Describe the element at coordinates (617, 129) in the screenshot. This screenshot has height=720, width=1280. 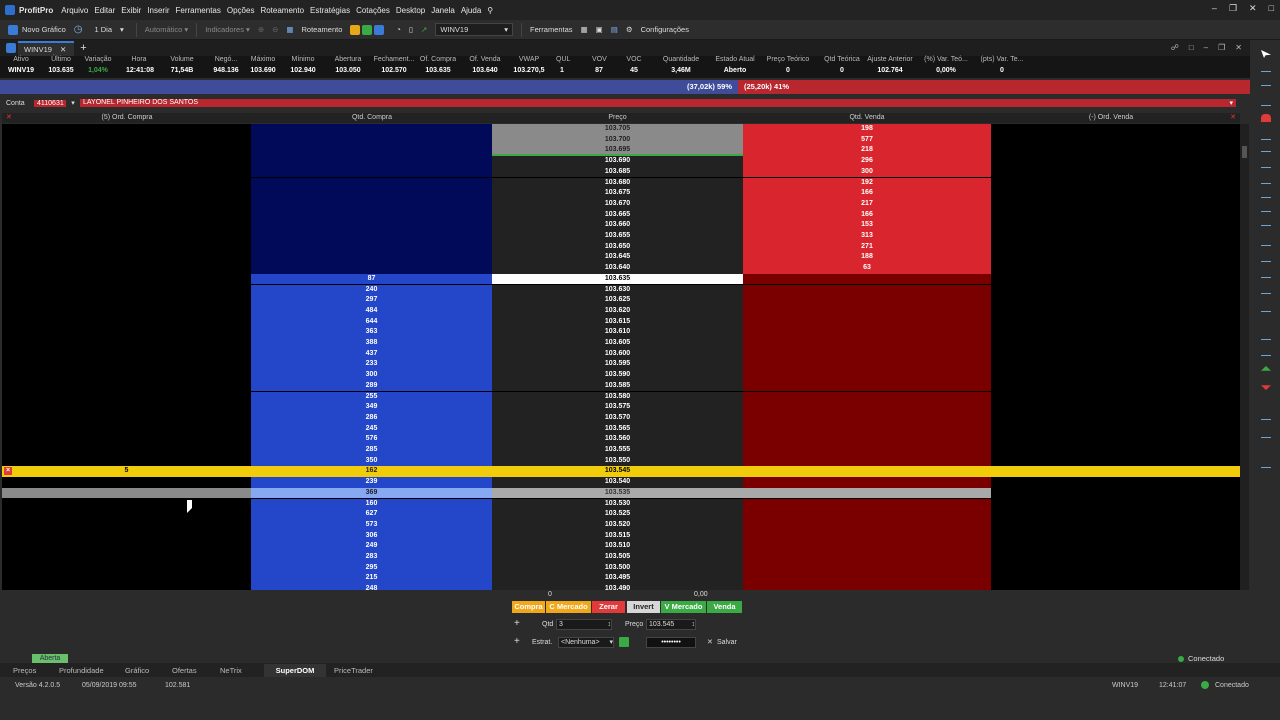
I see `price-cell: 103.705` at that location.